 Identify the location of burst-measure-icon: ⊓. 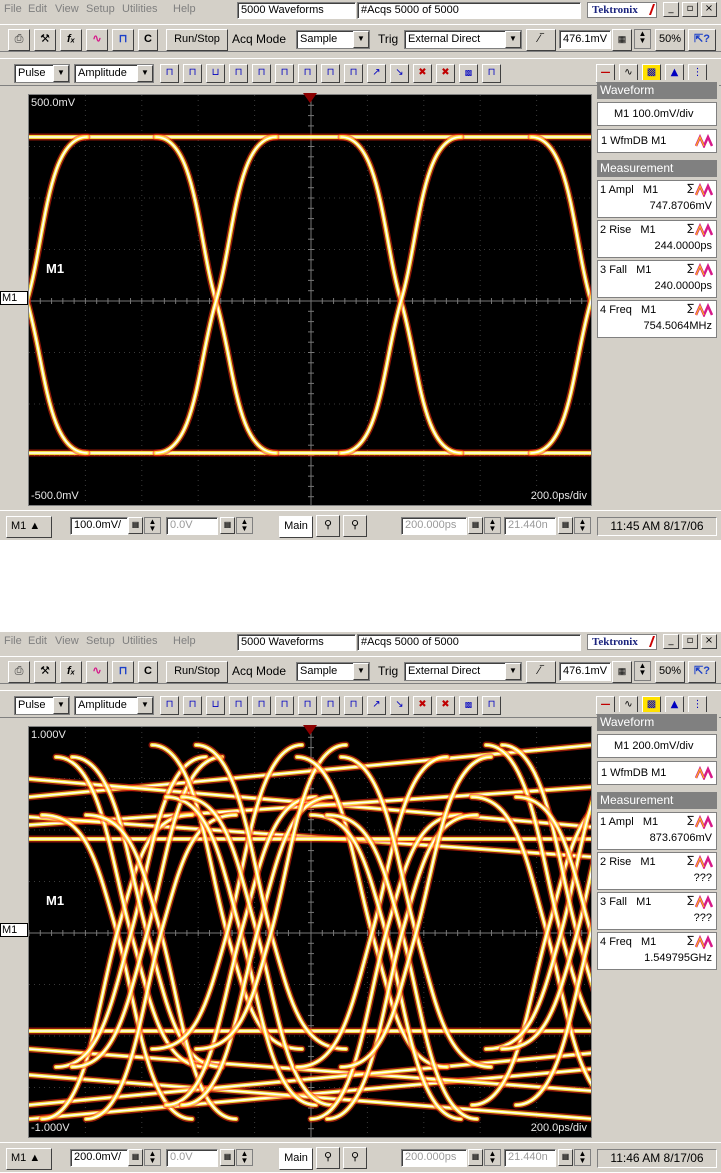
(192, 705).